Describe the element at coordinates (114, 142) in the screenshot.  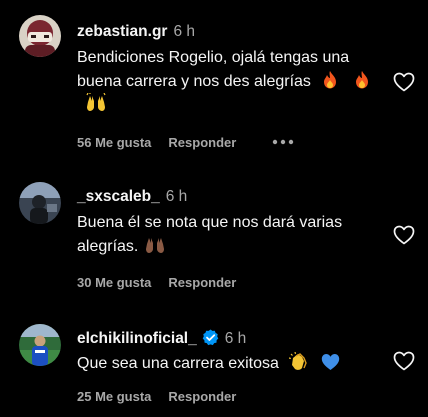
I see `likes-count: 56 Me gusta` at that location.